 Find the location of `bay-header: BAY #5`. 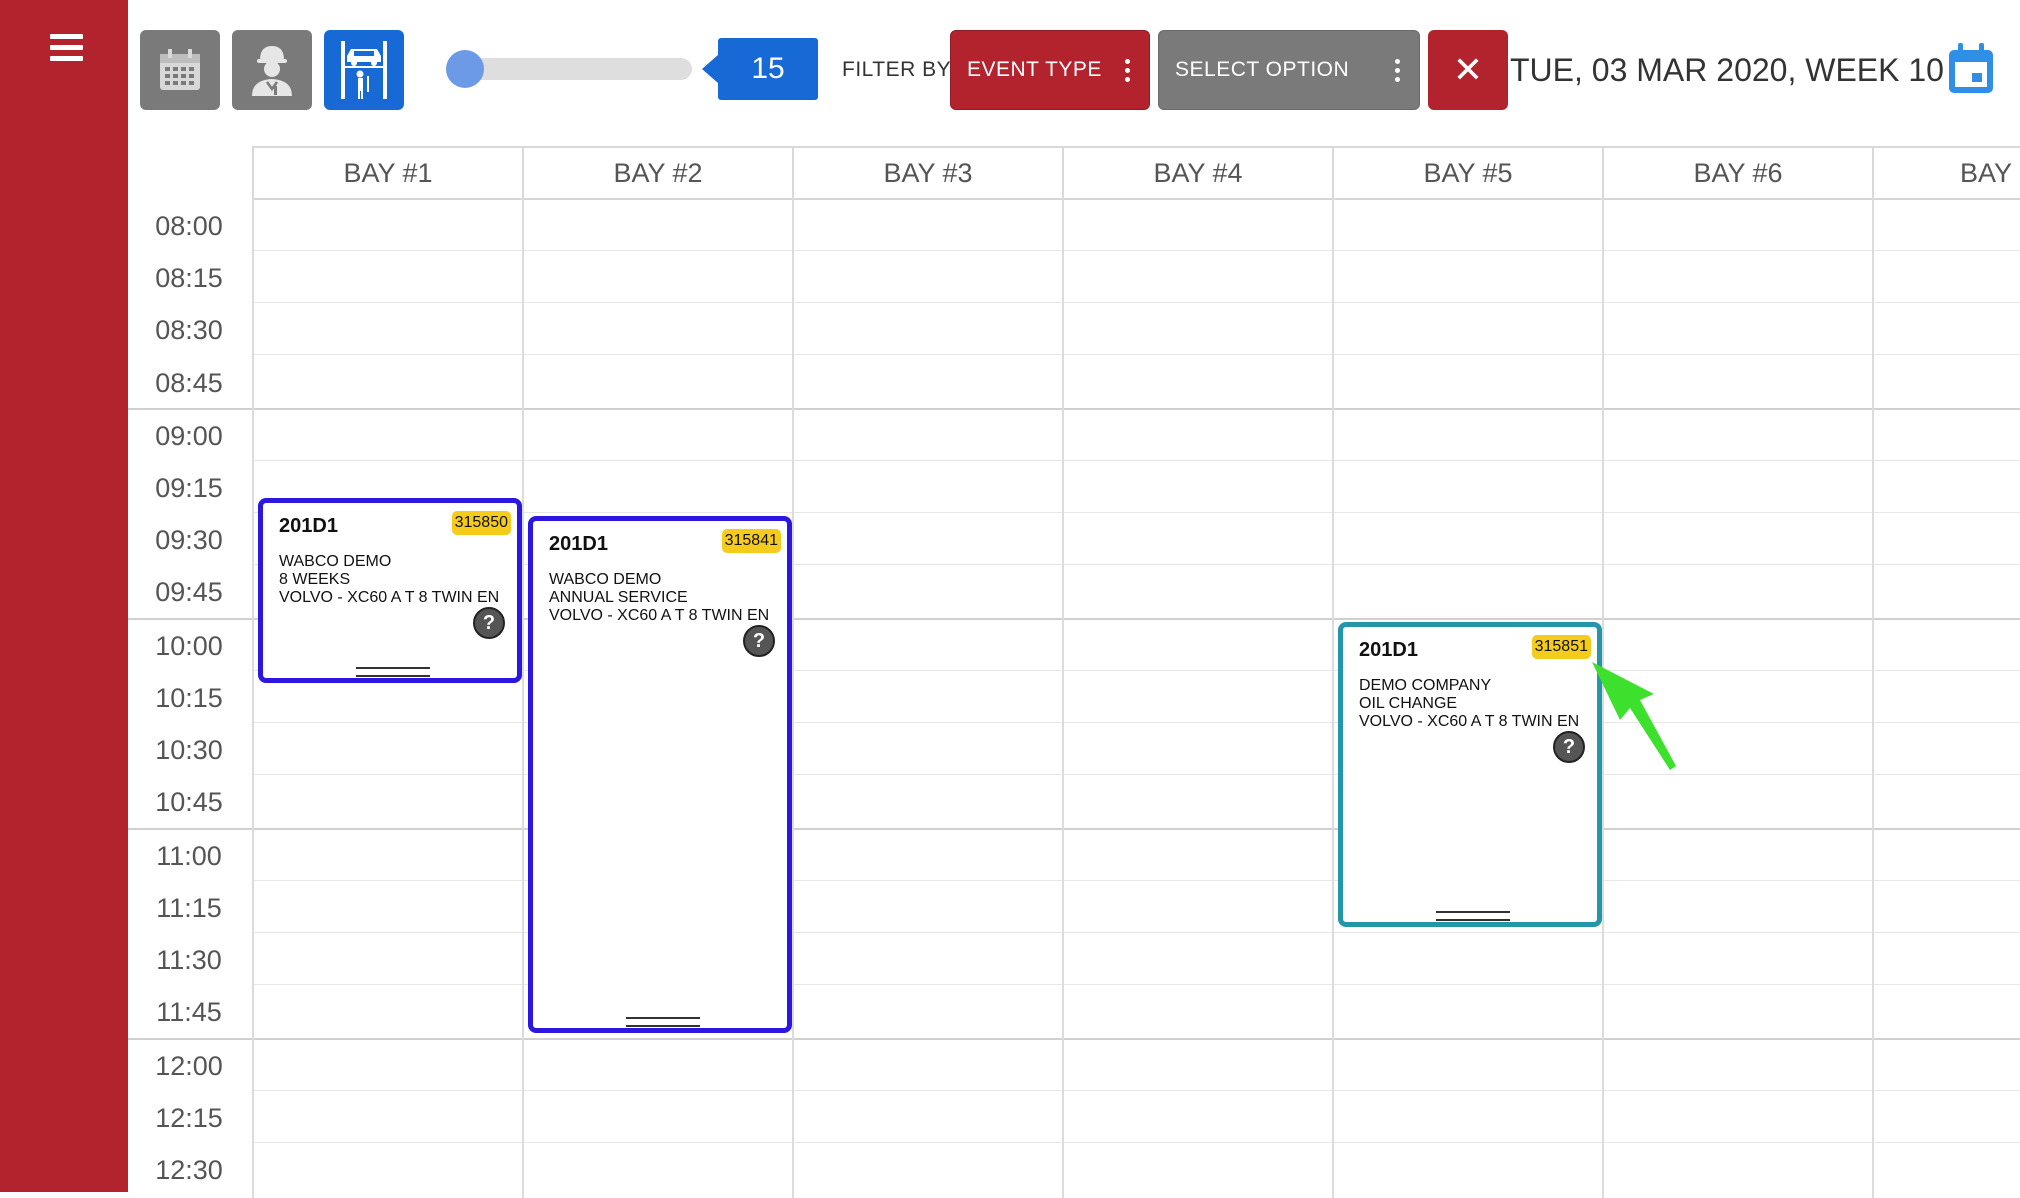

bay-header: BAY #5 is located at coordinates (1467, 172).